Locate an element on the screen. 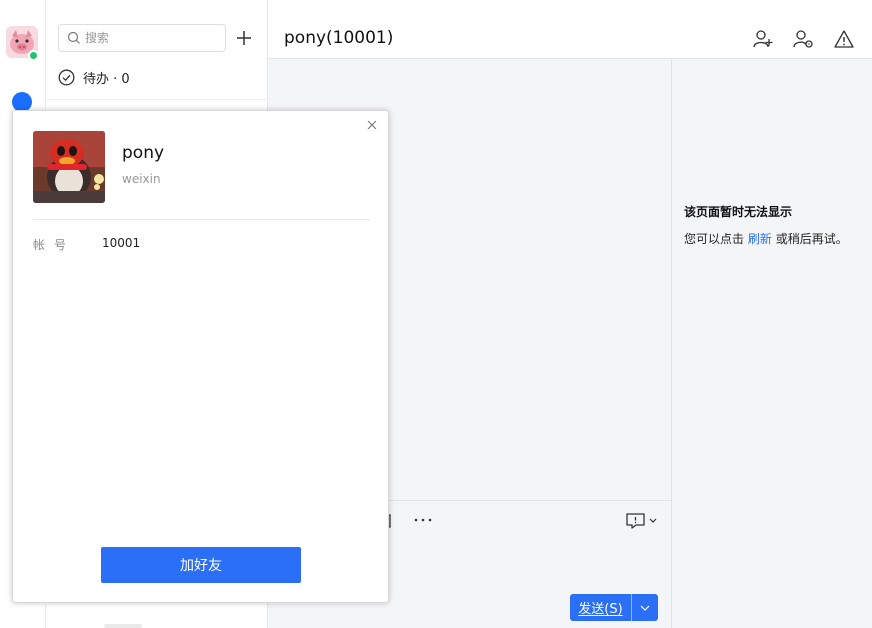  side-message-suffix: 或稍后再试。 is located at coordinates (811, 239).